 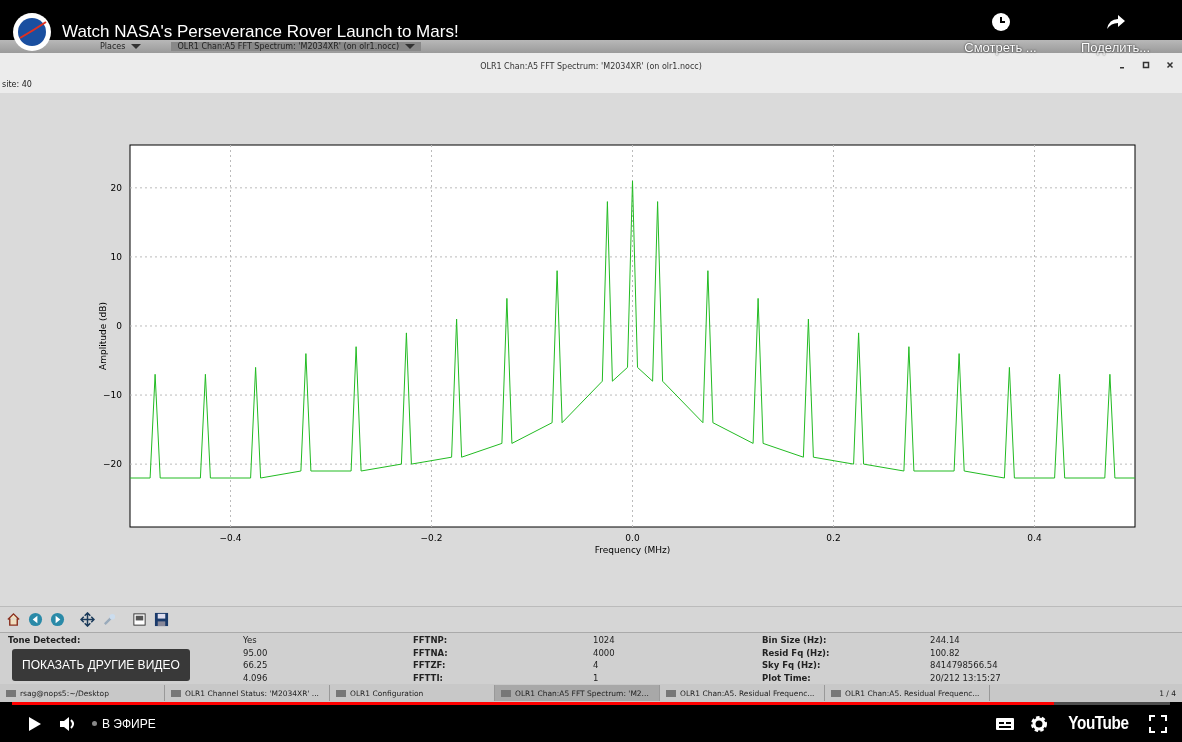 What do you see at coordinates (17, 84) in the screenshot?
I see `site-label: site: 40` at bounding box center [17, 84].